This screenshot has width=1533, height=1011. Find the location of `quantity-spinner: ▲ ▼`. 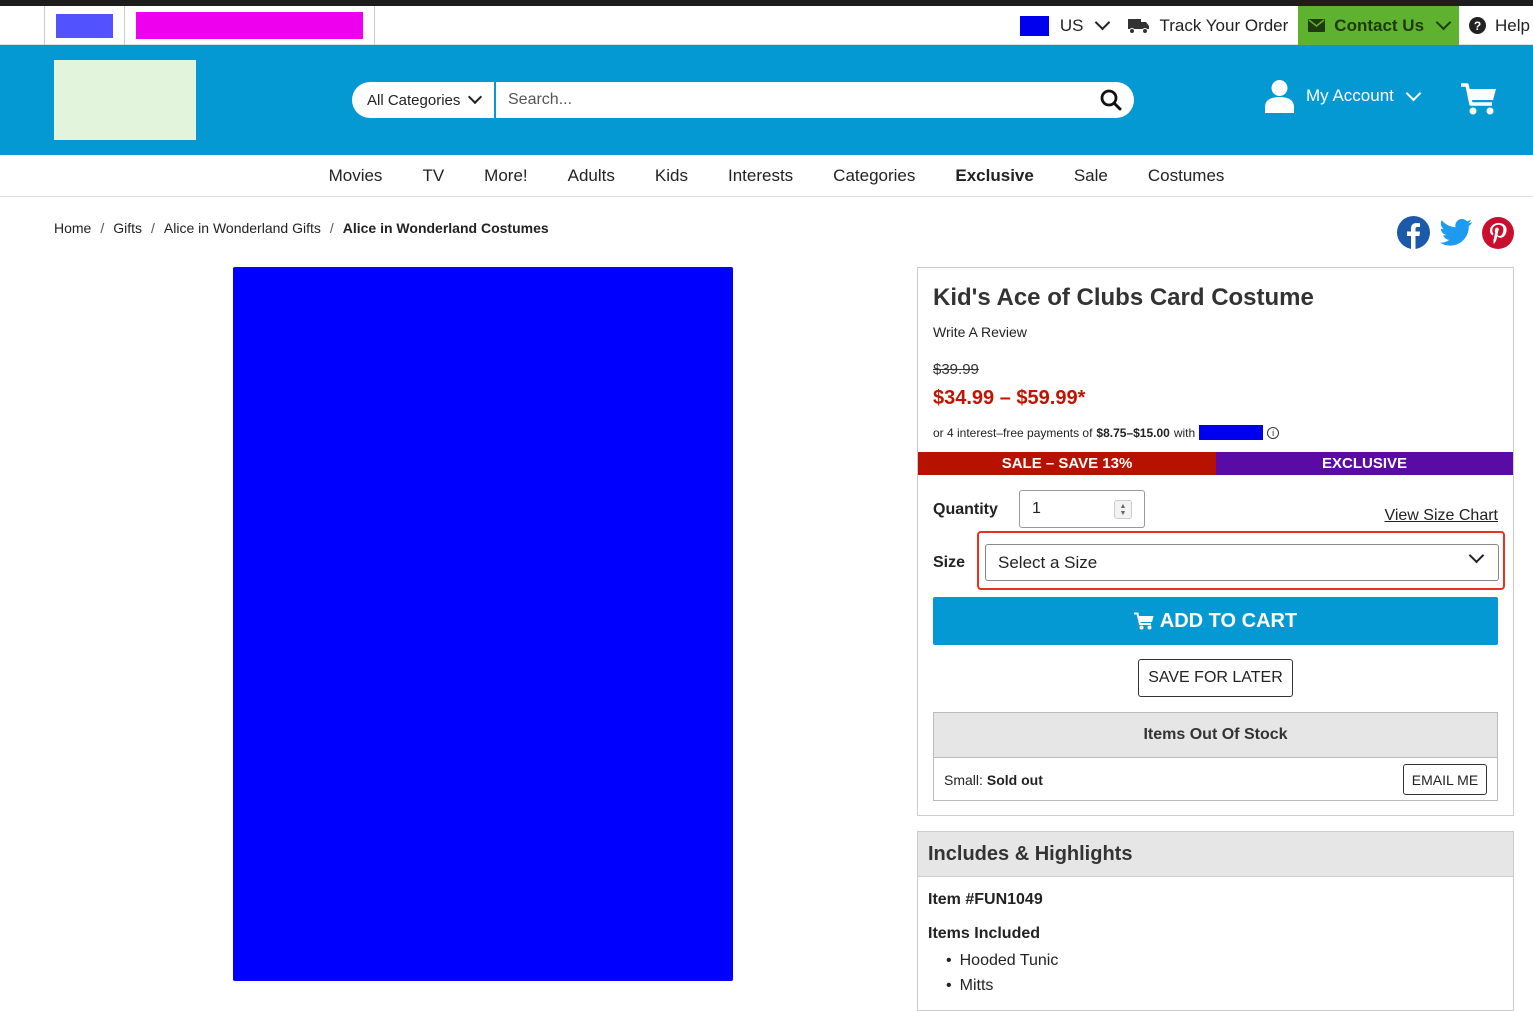

quantity-spinner: ▲ ▼ is located at coordinates (1123, 509).